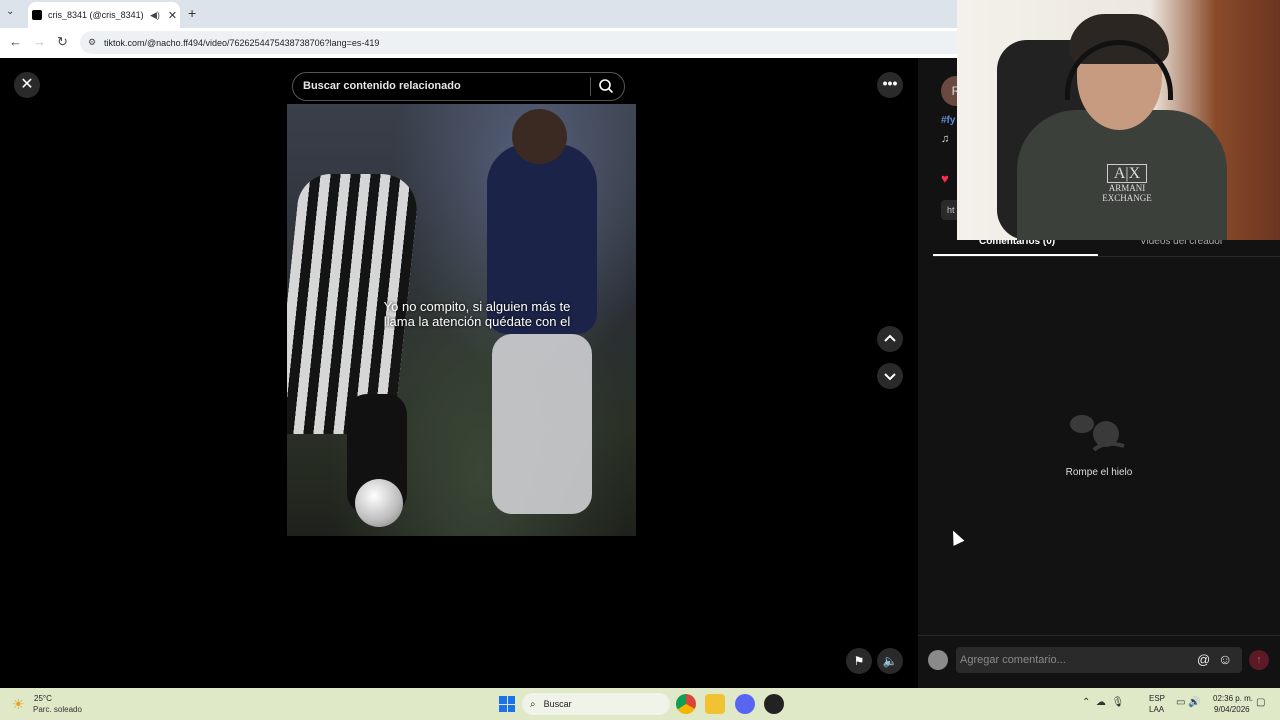  I want to click on browser-tab: cris_8341 (@cris_8341) | Tik ◀) ✕, so click(104, 15).